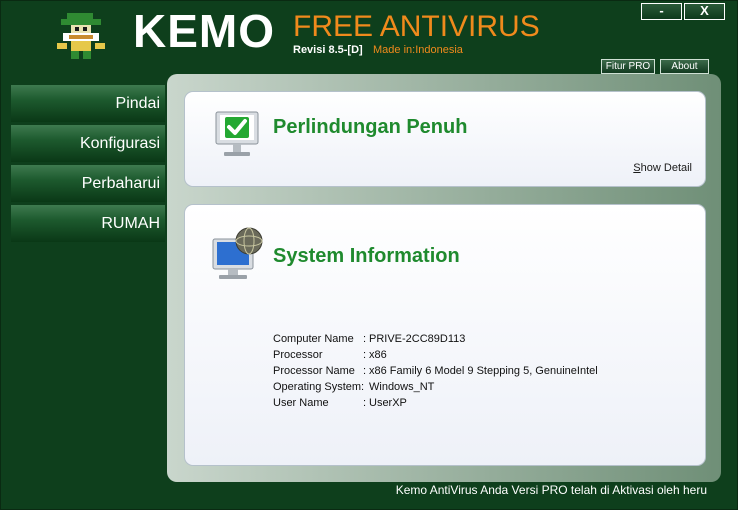  I want to click on show-detail-link: Show Detail, so click(662, 168).